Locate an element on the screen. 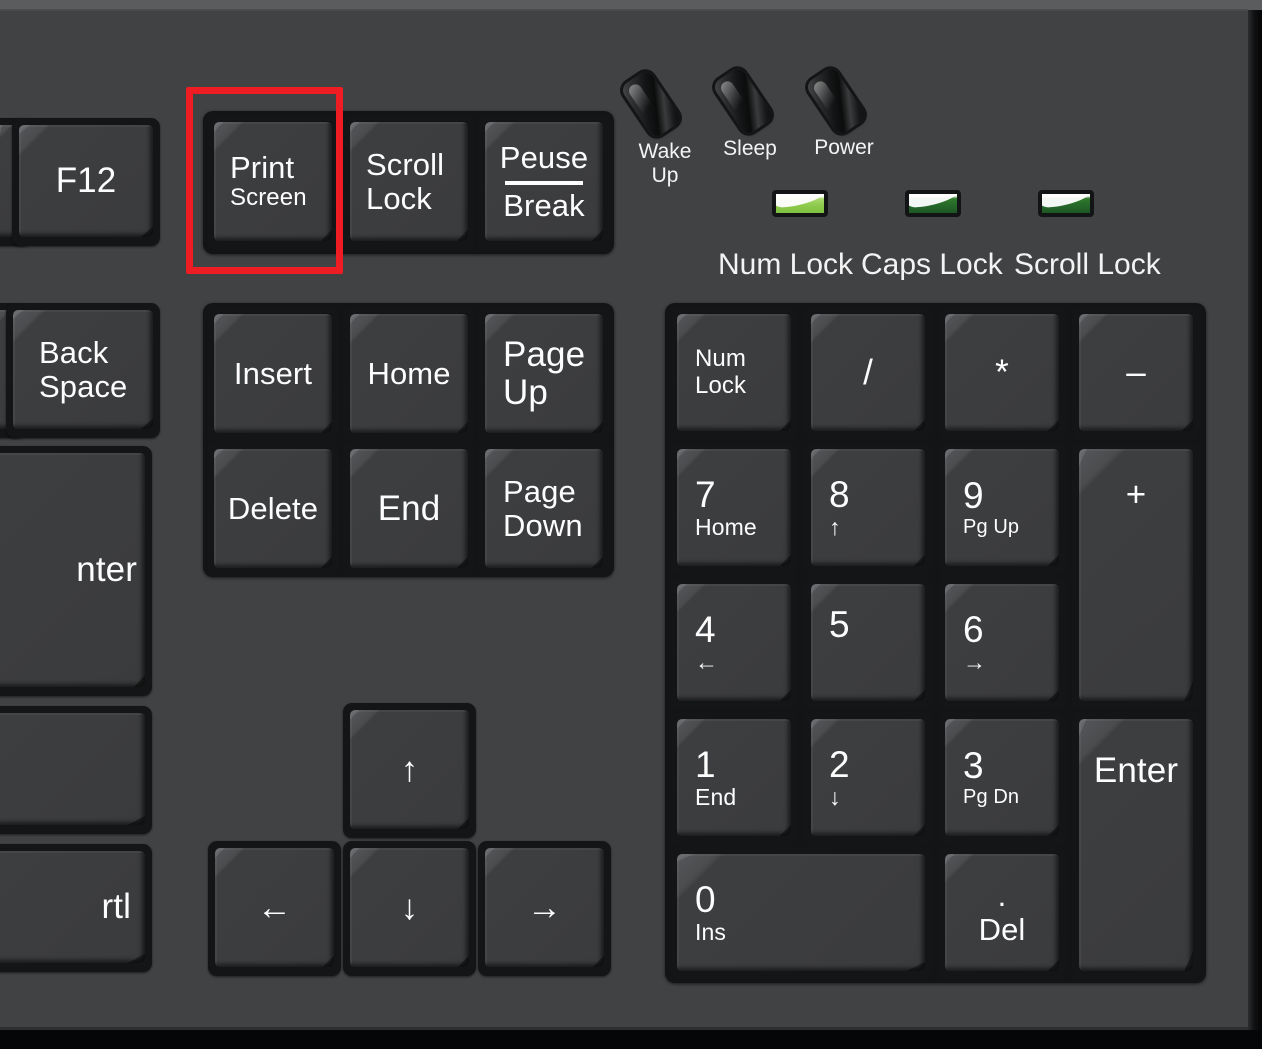 This screenshot has width=1262, height=1049. key-end: End is located at coordinates (409, 509).